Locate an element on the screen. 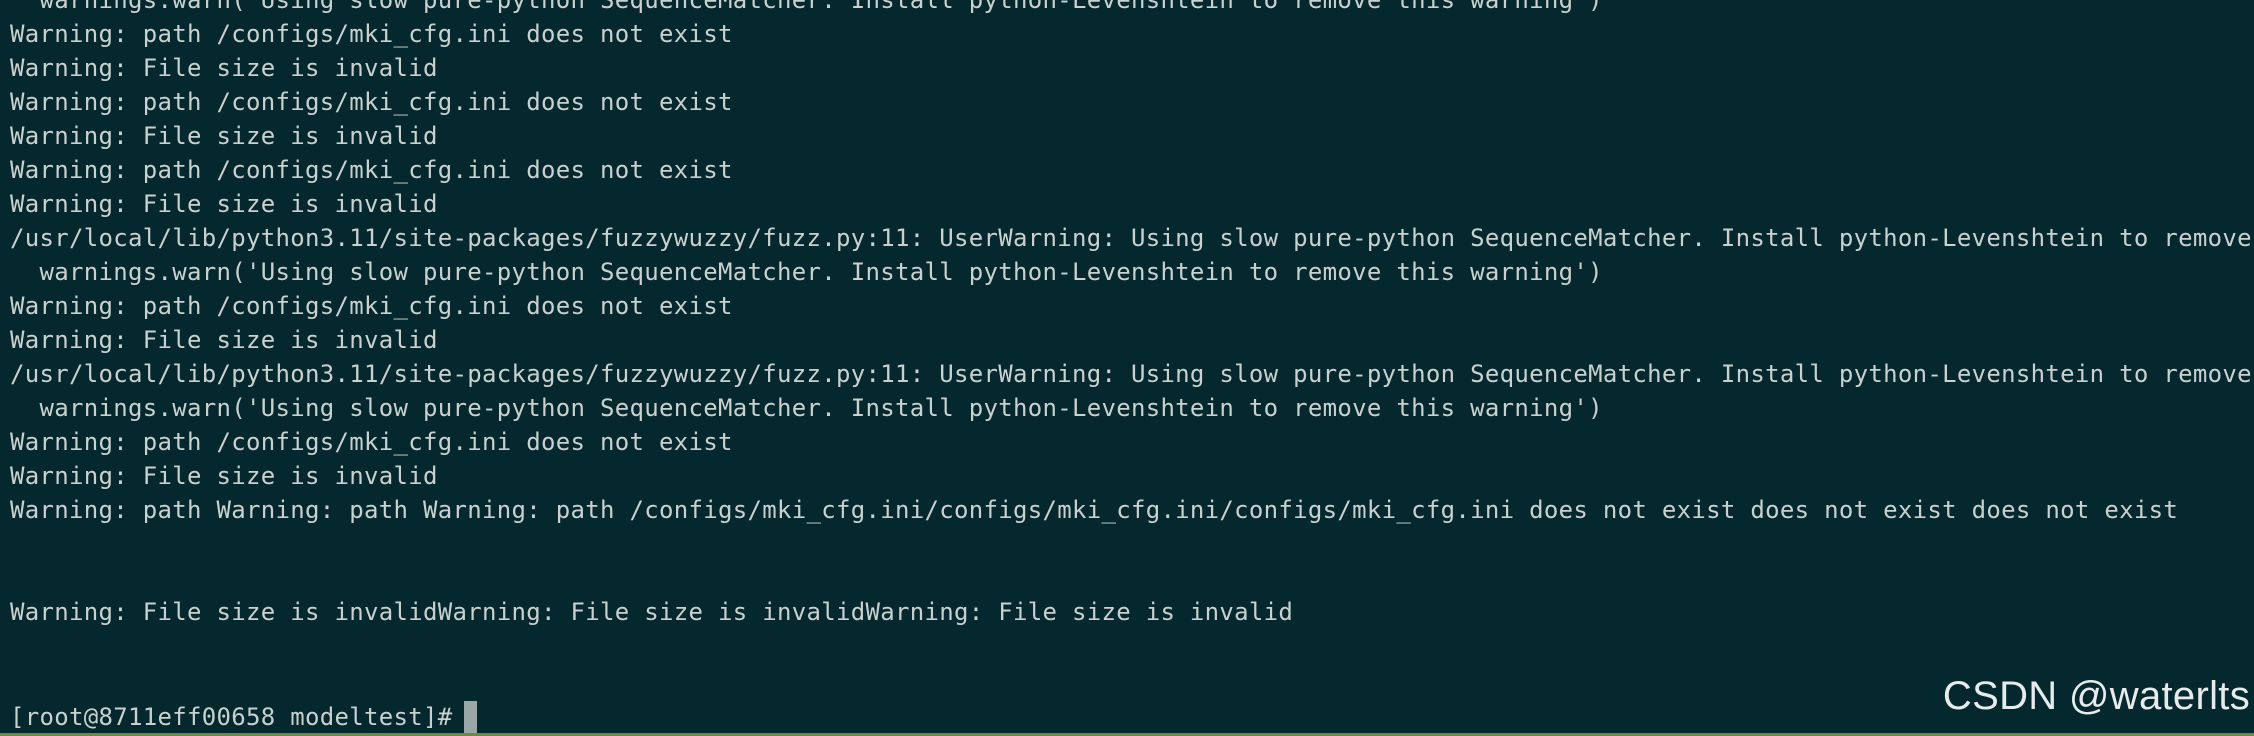 Image resolution: width=2254 pixels, height=736 pixels. shell-prompt: [root@8711eff00658 modeltest]# is located at coordinates (231, 717).